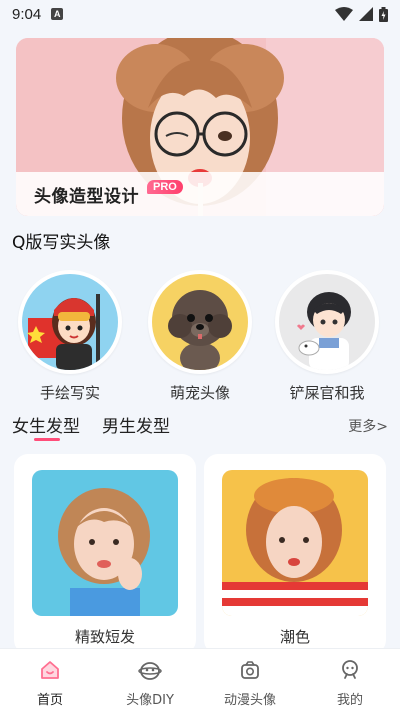  Describe the element at coordinates (165, 187) in the screenshot. I see `pro-badge: PRO` at that location.